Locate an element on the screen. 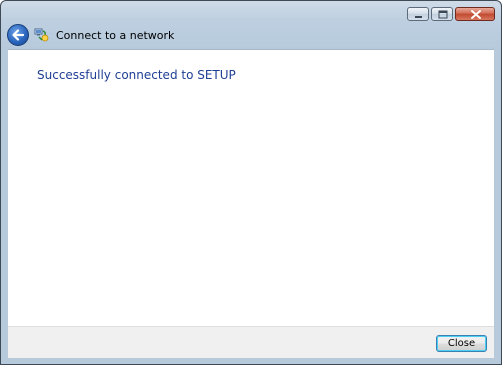  close-icon is located at coordinates (476, 14).